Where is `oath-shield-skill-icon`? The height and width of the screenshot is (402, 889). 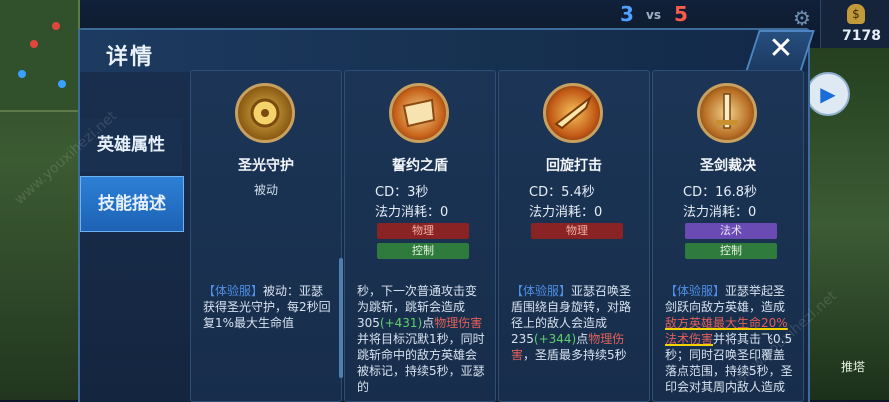
oath-shield-skill-icon is located at coordinates (419, 113).